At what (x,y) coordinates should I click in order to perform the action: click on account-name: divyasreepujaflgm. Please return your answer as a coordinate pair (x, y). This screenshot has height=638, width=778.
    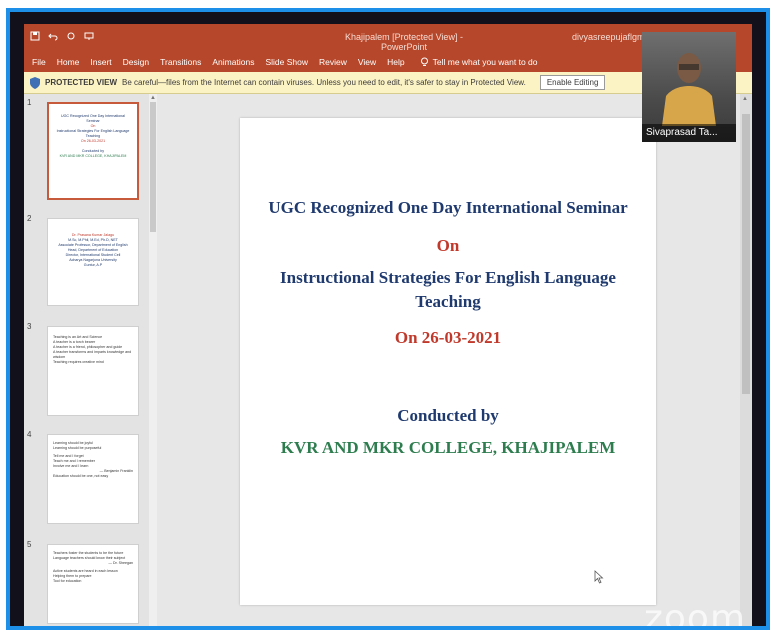
    Looking at the image, I should click on (608, 37).